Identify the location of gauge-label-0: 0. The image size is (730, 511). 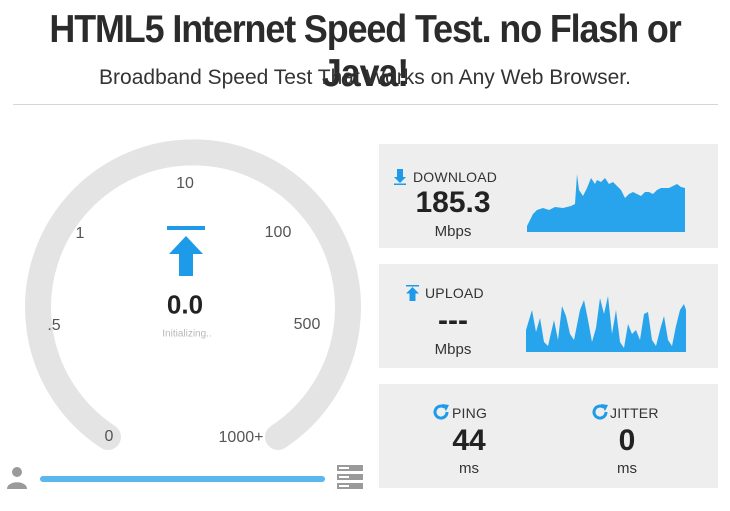
(109, 436).